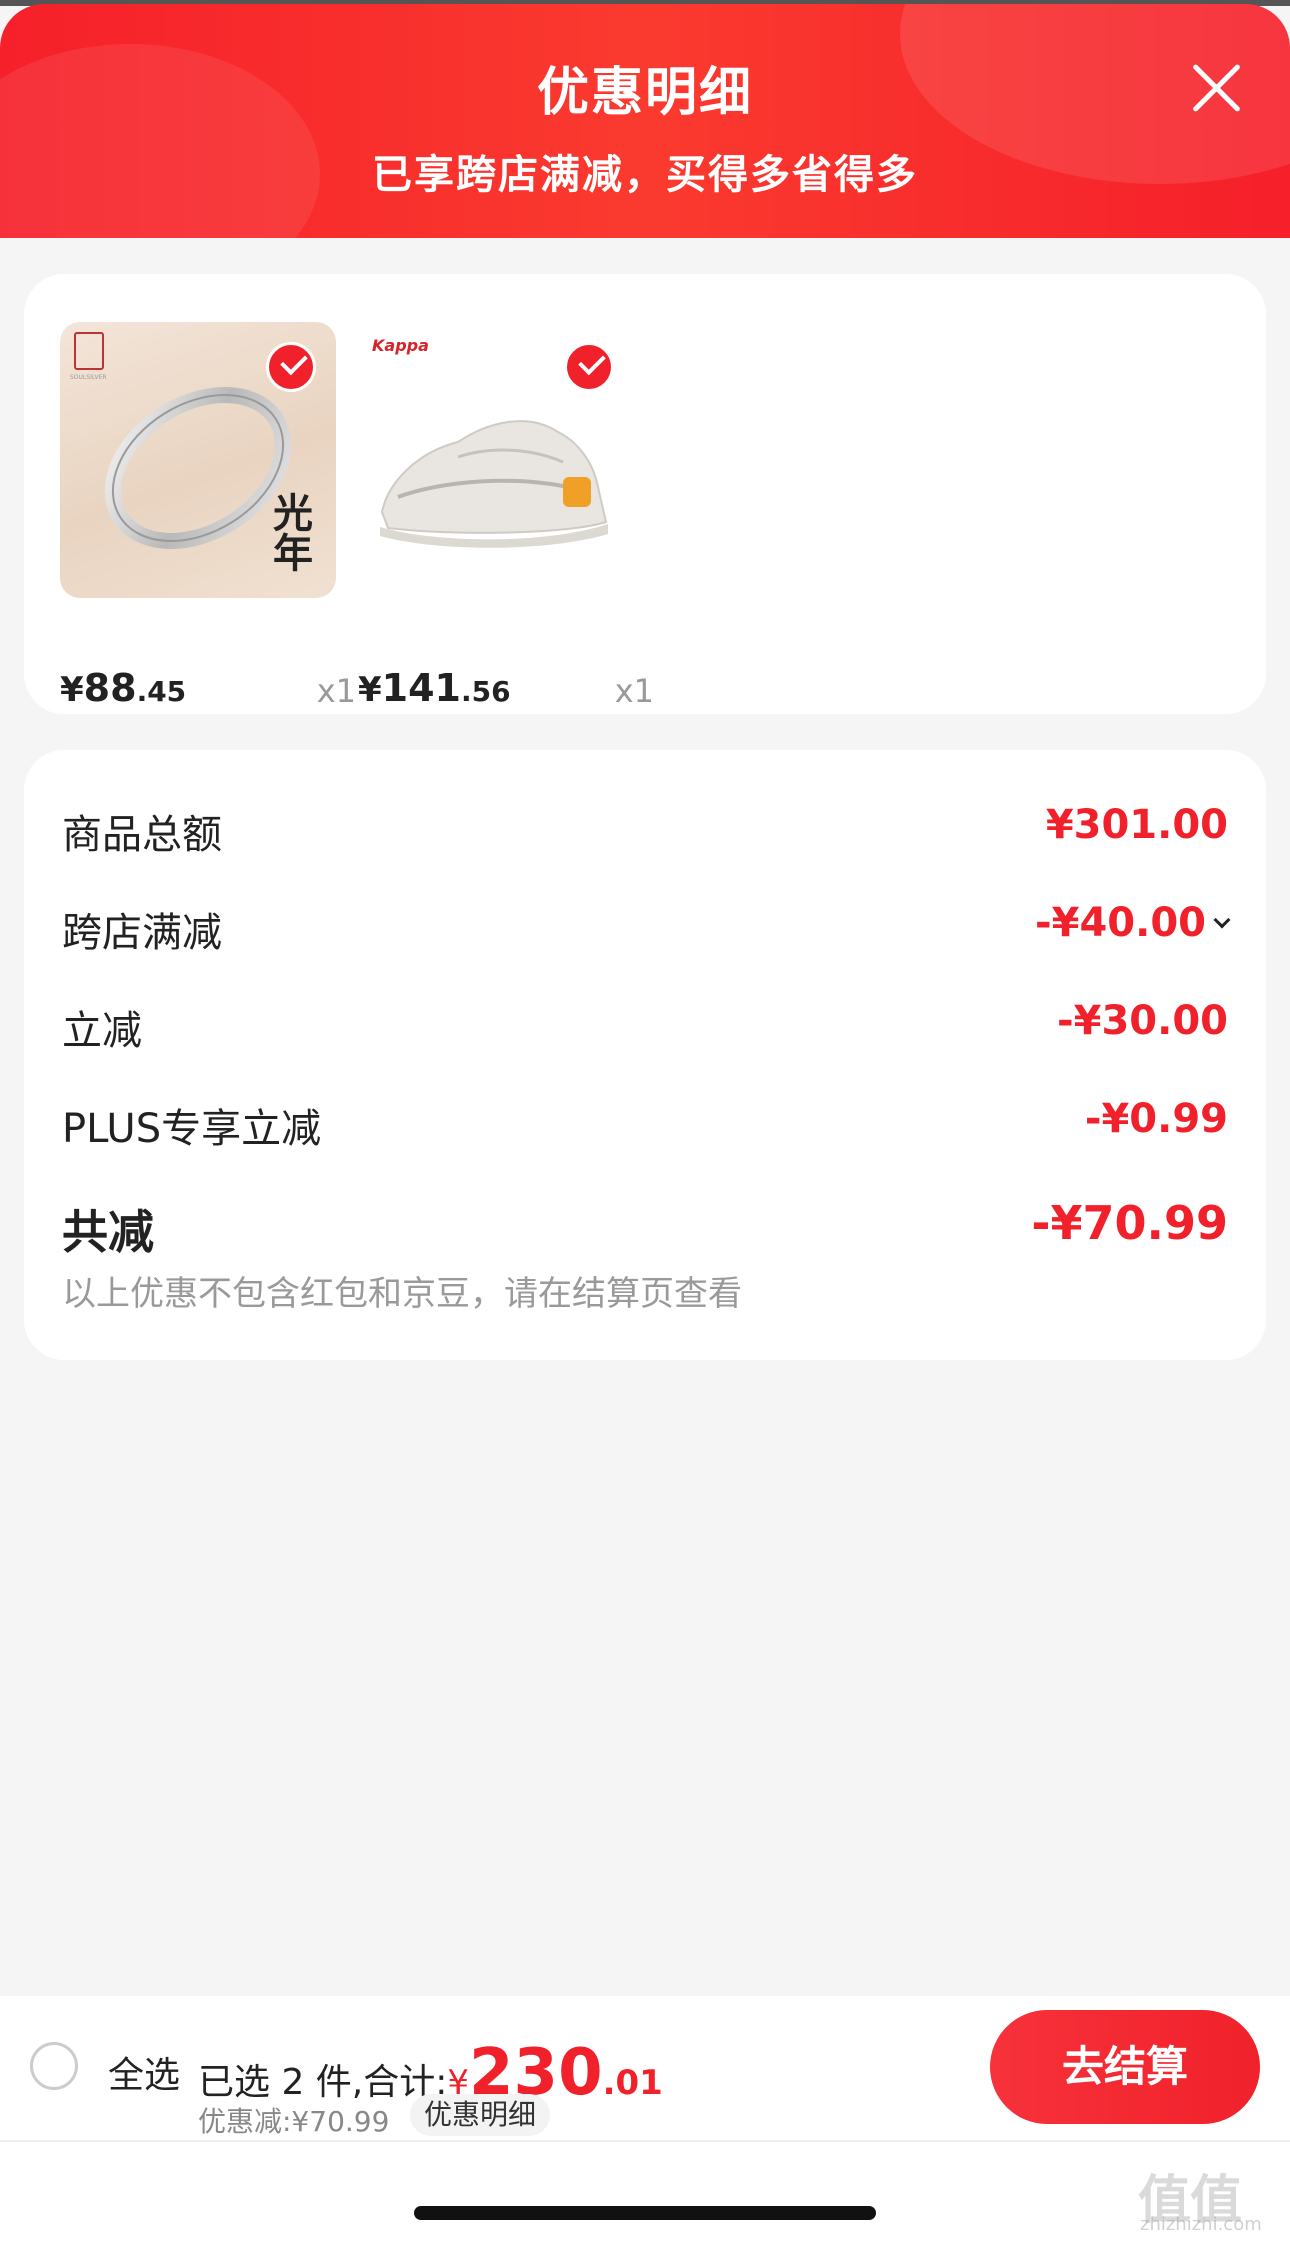 The width and height of the screenshot is (1290, 2242). I want to click on chevron-down-icon, so click(1222, 920).